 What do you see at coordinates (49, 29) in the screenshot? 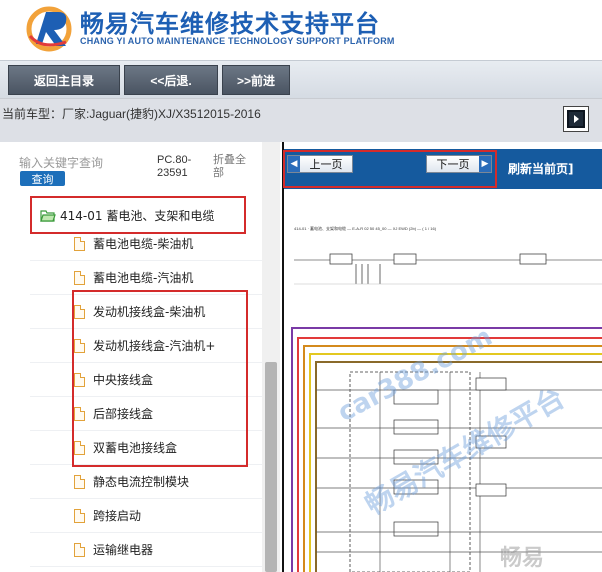
I see `brand-logo-icon` at bounding box center [49, 29].